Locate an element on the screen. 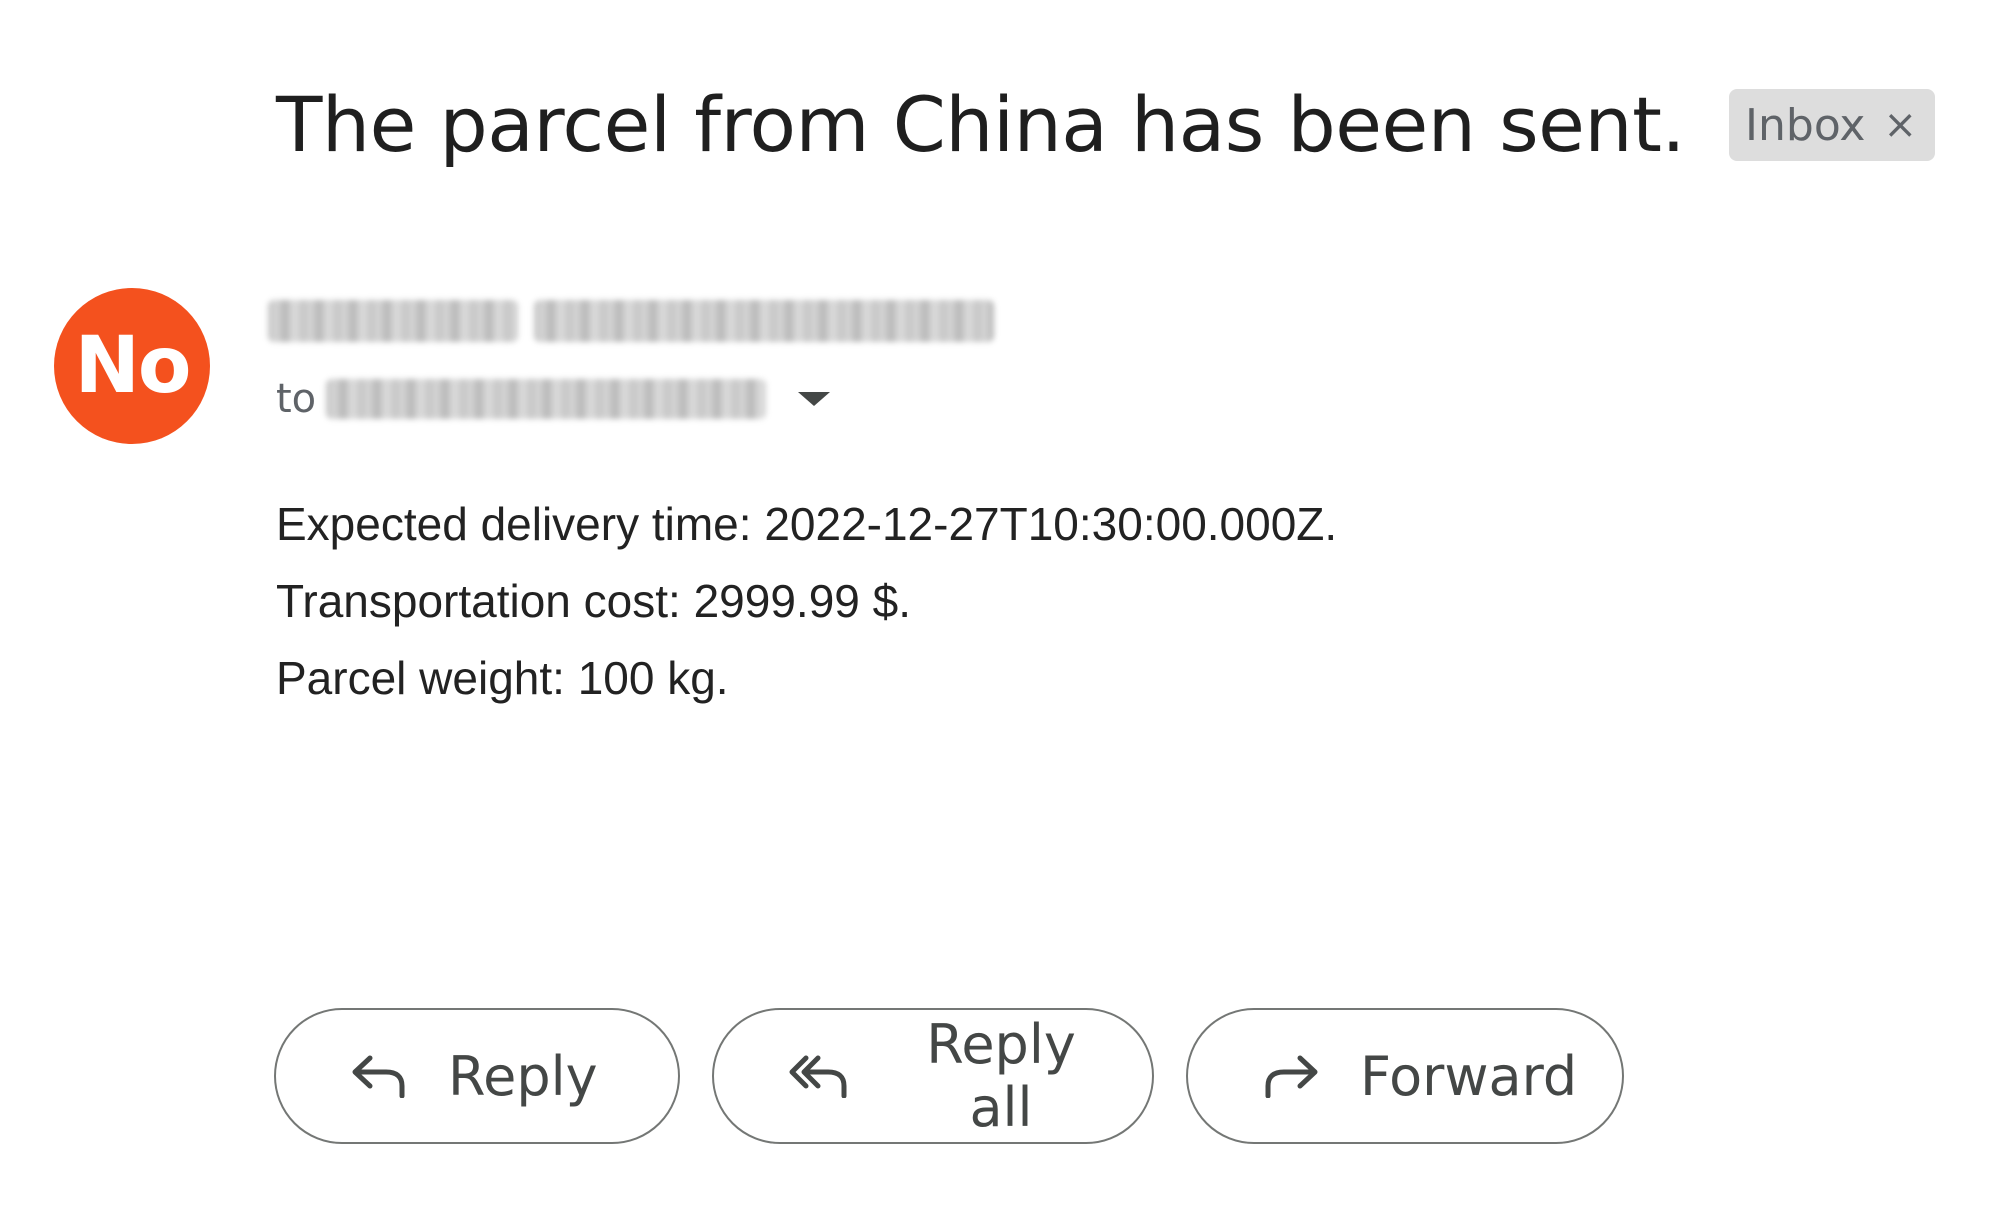 This screenshot has width=2000, height=1220. forward-label: Forward is located at coordinates (1469, 1076).